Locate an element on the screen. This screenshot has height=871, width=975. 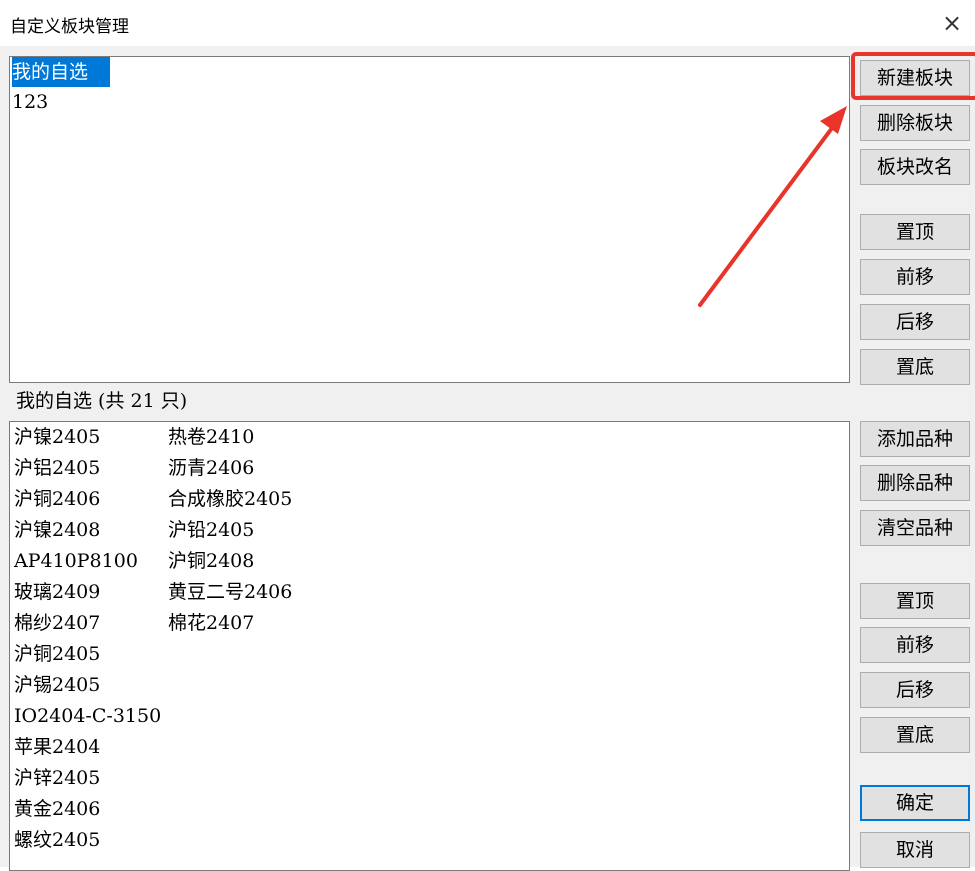
ok-button: 确定 is located at coordinates (915, 803).